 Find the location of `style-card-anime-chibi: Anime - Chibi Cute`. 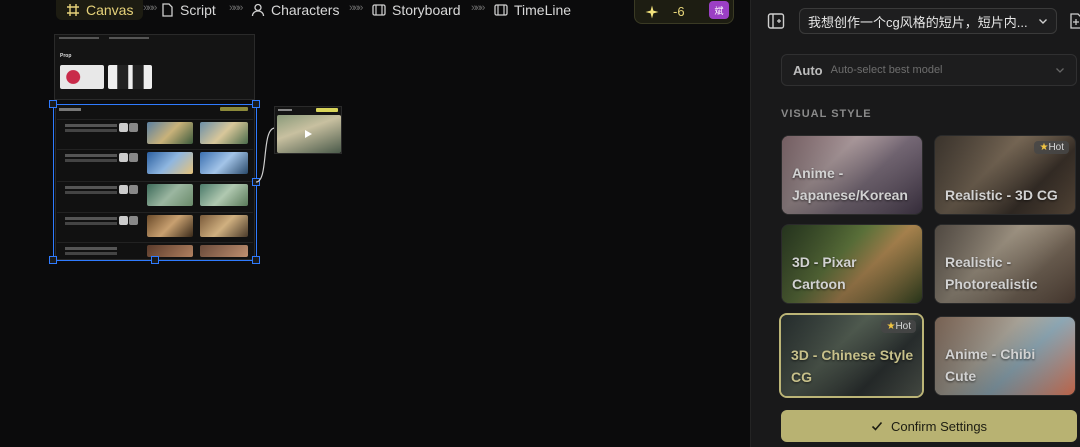

style-card-anime-chibi: Anime - Chibi Cute is located at coordinates (1005, 356).